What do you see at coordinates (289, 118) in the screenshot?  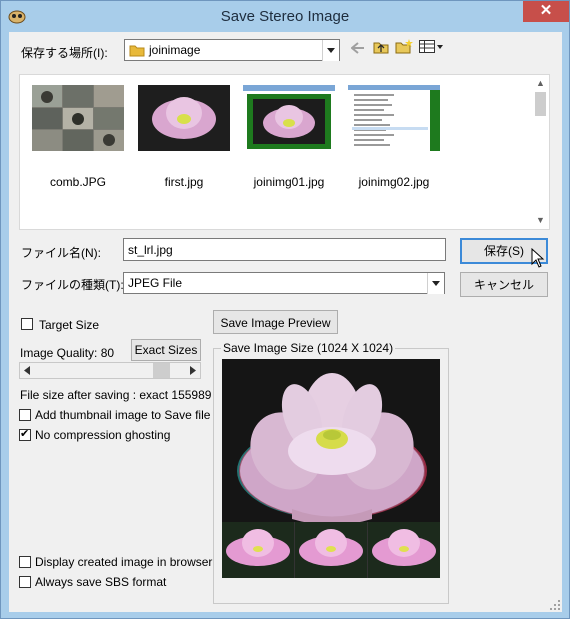 I see `joinimg01-thumbnail` at bounding box center [289, 118].